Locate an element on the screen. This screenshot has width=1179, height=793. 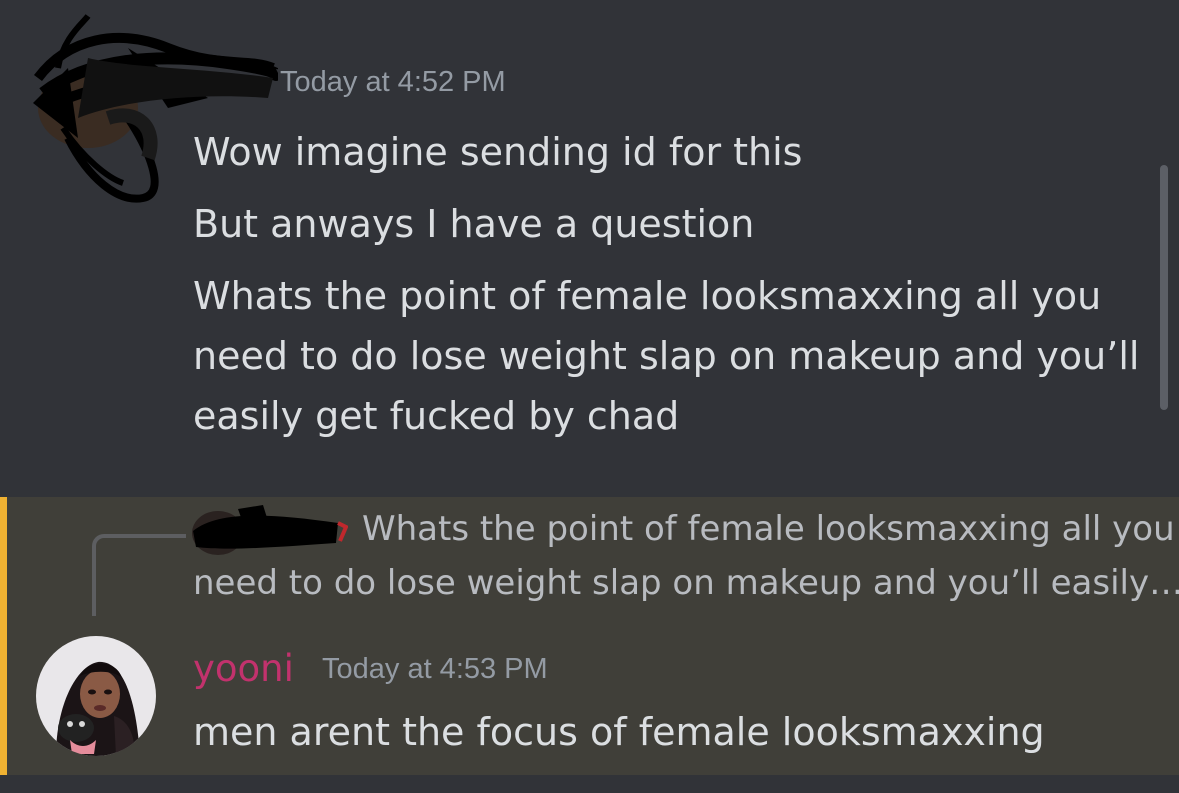
avatar-image is located at coordinates (96, 696).